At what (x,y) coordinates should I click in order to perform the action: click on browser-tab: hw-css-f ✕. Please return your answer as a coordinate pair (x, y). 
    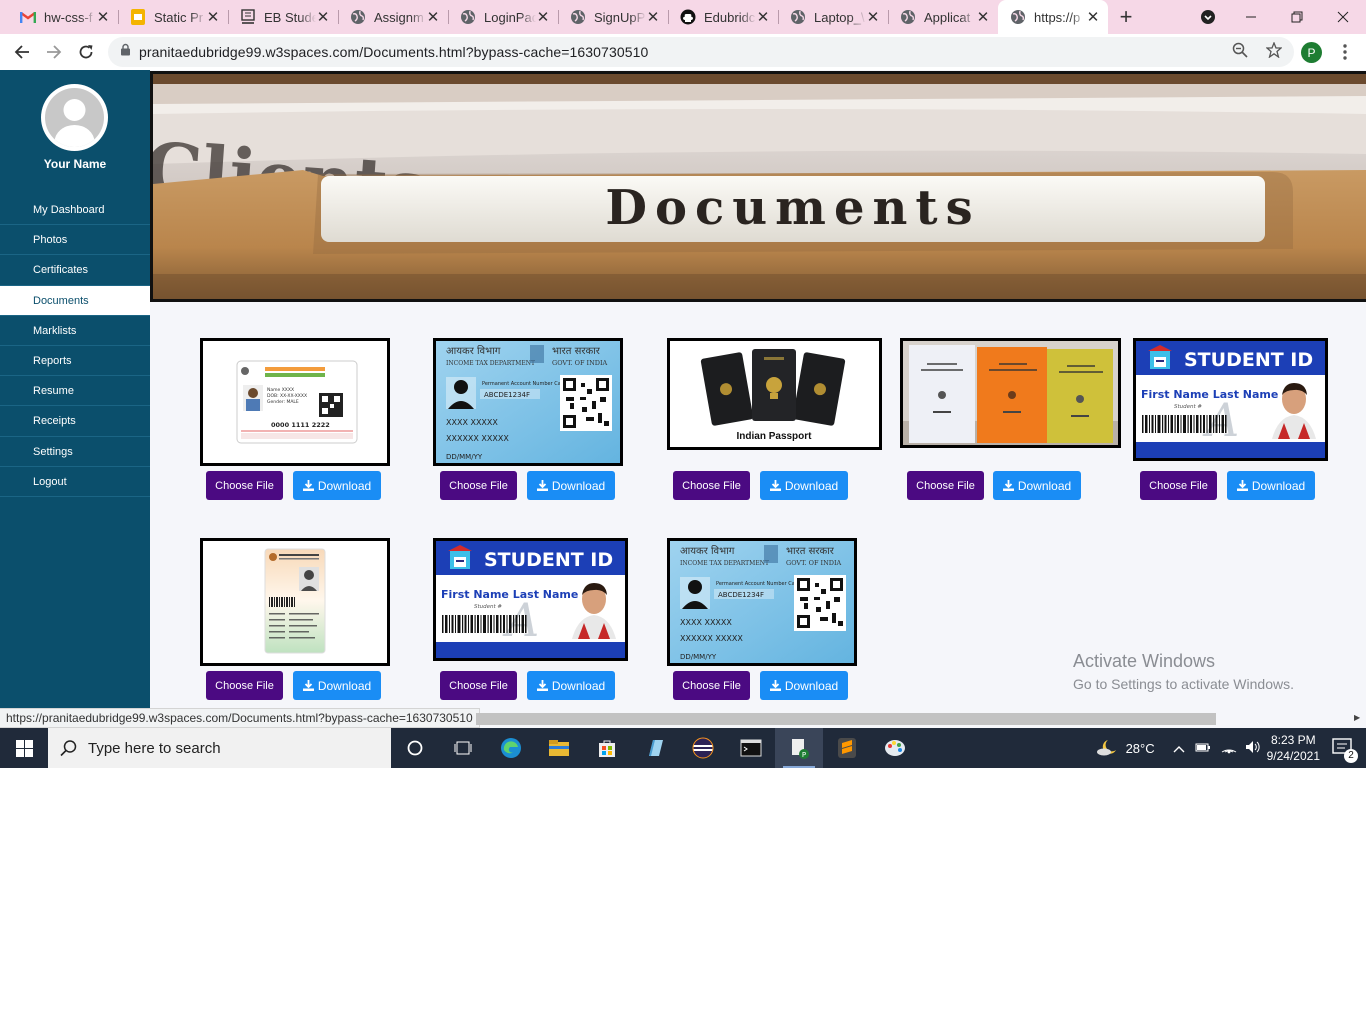
    Looking at the image, I should click on (63, 17).